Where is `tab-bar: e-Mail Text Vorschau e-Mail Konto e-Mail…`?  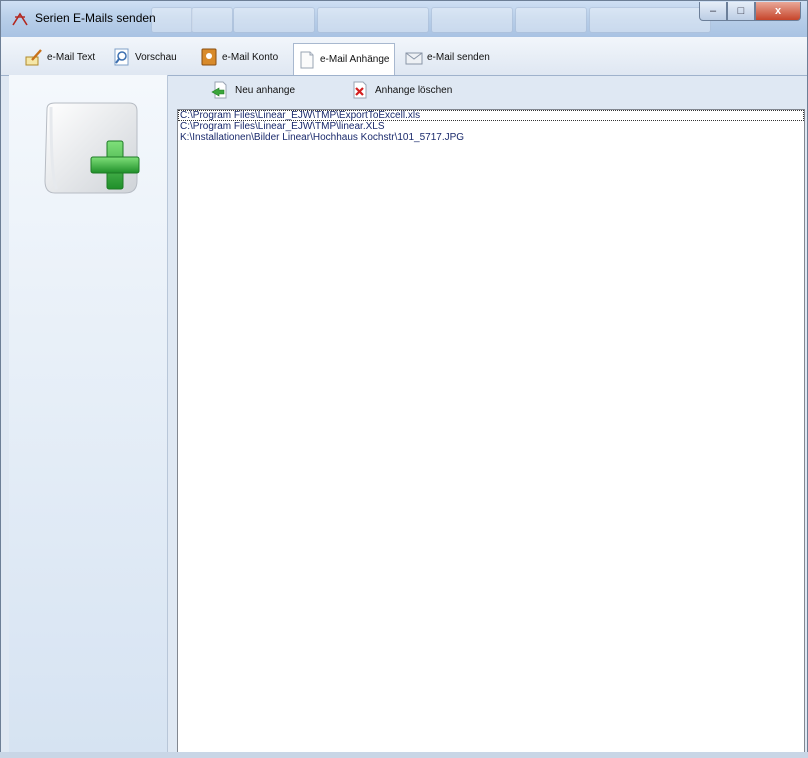 tab-bar: e-Mail Text Vorschau e-Mail Konto e-Mail… is located at coordinates (404, 56).